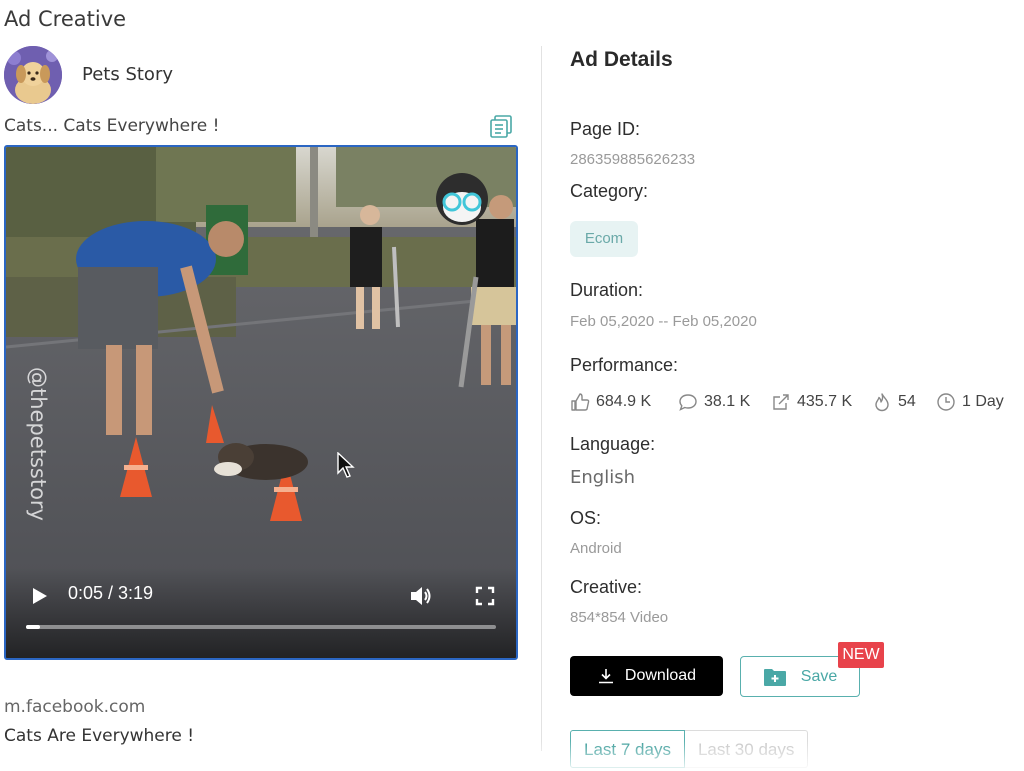 The width and height of the screenshot is (1024, 771). I want to click on stat-shares-value: 435.7 K, so click(825, 401).